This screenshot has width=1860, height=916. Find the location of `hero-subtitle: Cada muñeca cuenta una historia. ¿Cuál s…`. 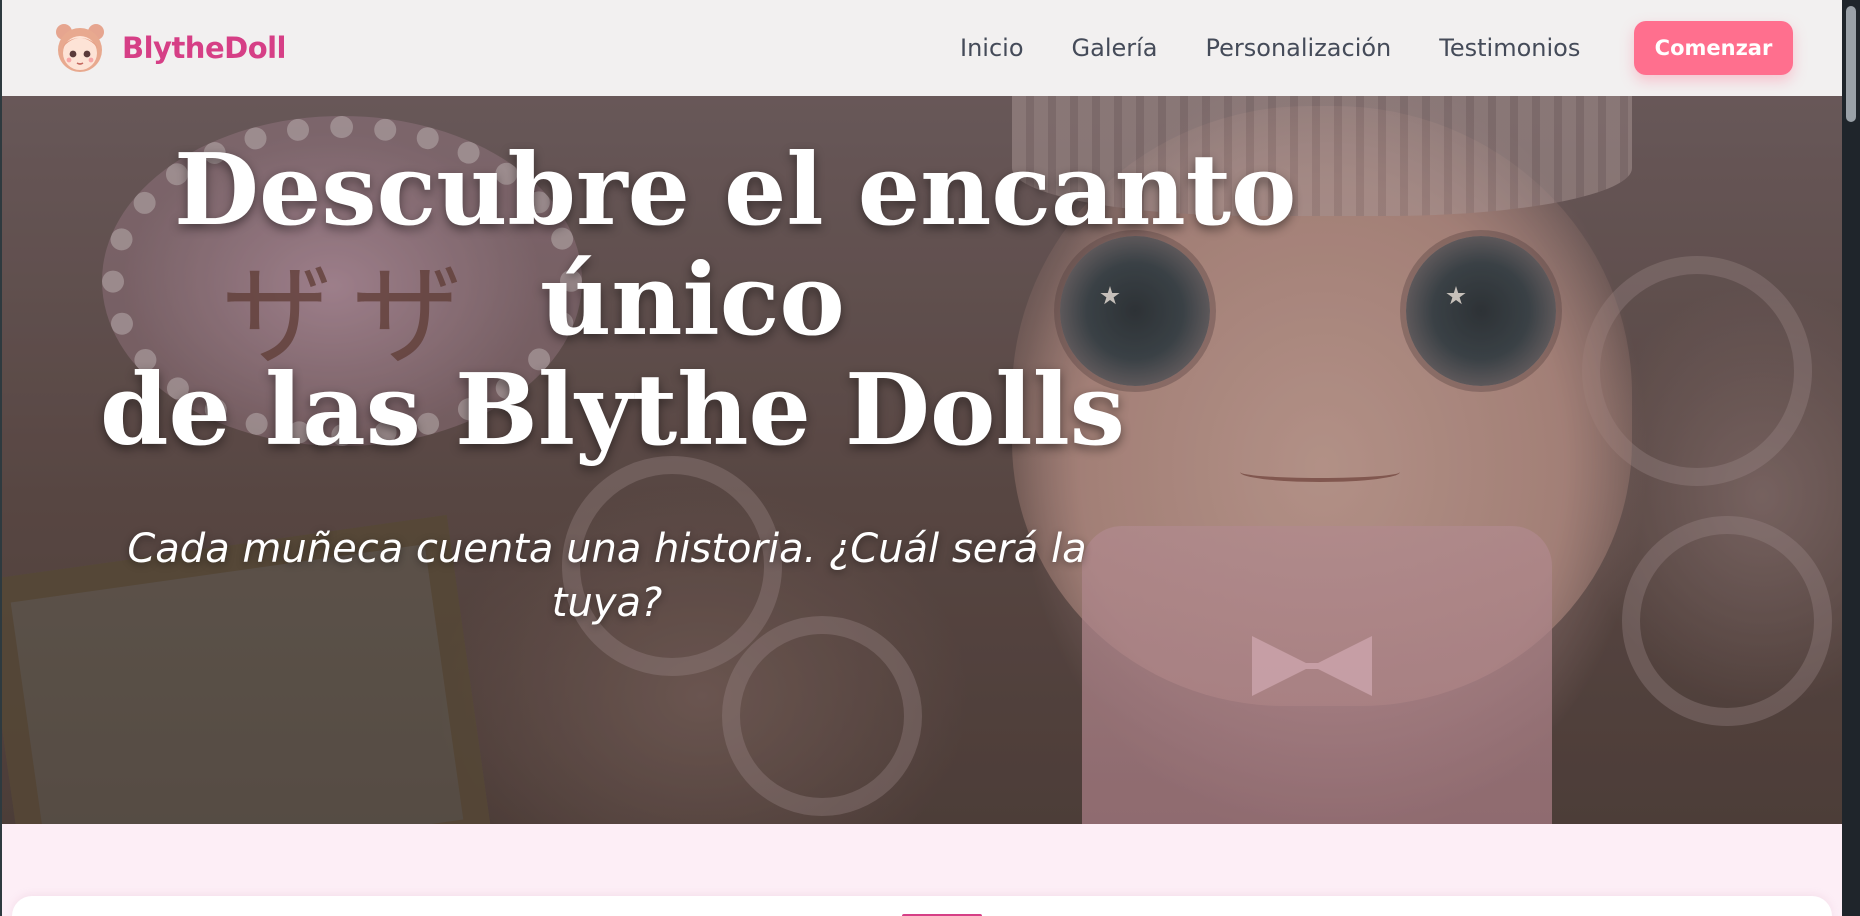

hero-subtitle: Cada muñeca cuenta una historia. ¿Cuál s… is located at coordinates (607, 576).